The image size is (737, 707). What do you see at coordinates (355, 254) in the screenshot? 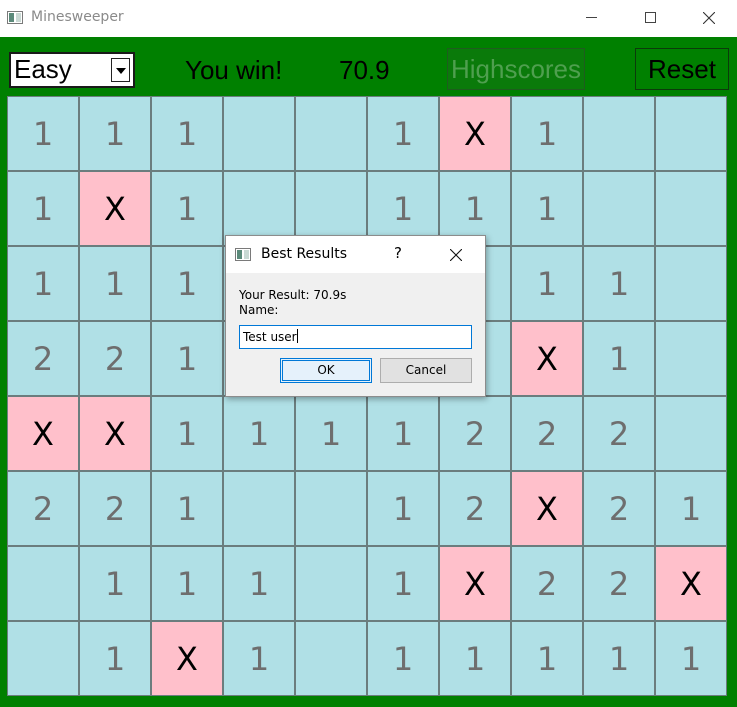
I see `dialog-titlebar: Best Results ?` at bounding box center [355, 254].